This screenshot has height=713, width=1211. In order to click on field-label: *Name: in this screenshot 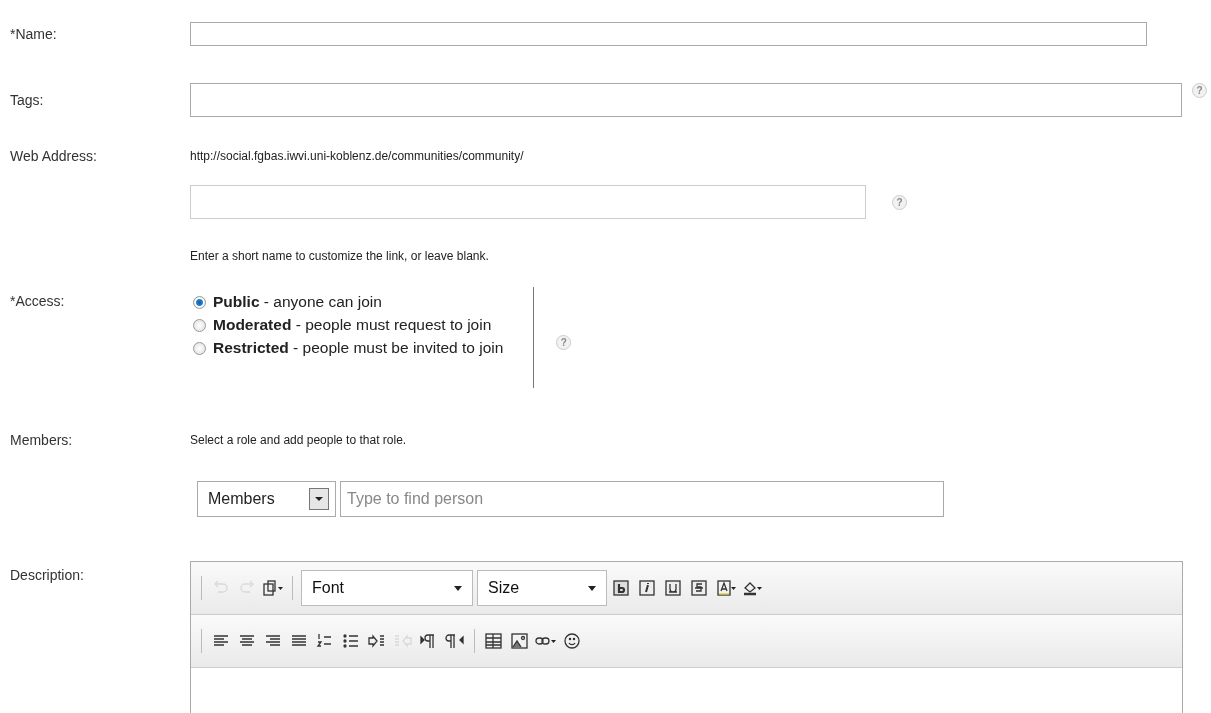, I will do `click(34, 34)`.